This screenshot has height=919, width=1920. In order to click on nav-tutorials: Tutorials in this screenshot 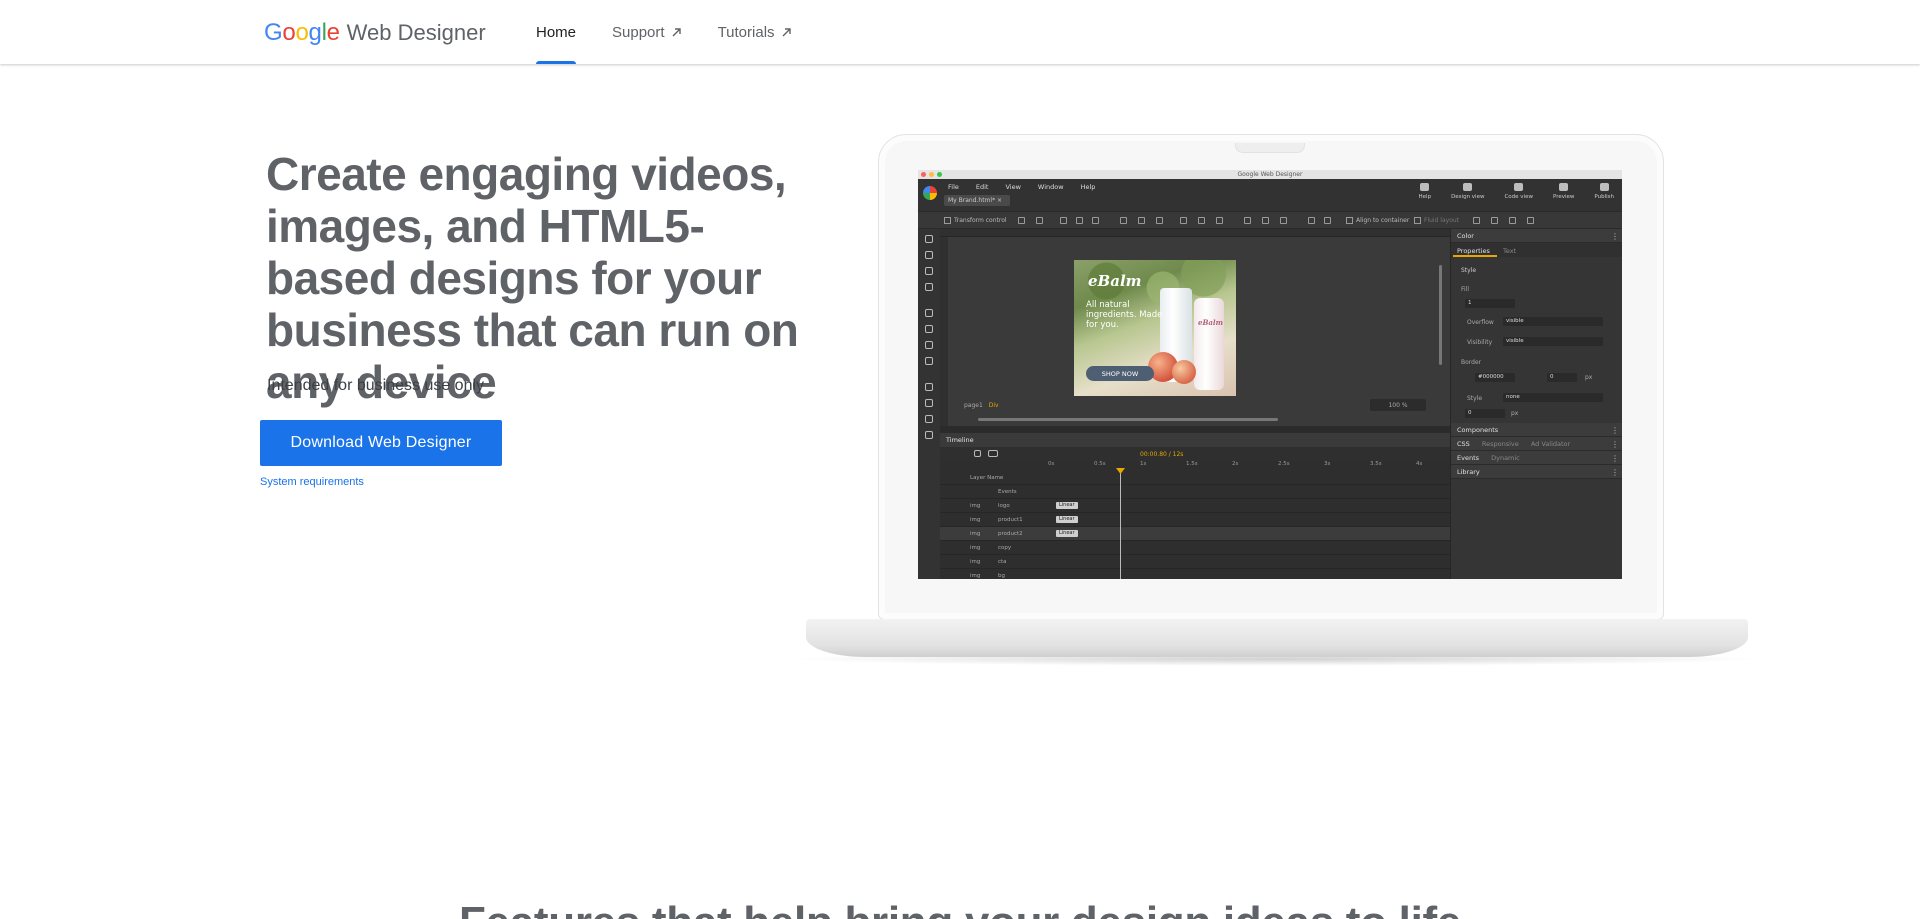, I will do `click(755, 32)`.